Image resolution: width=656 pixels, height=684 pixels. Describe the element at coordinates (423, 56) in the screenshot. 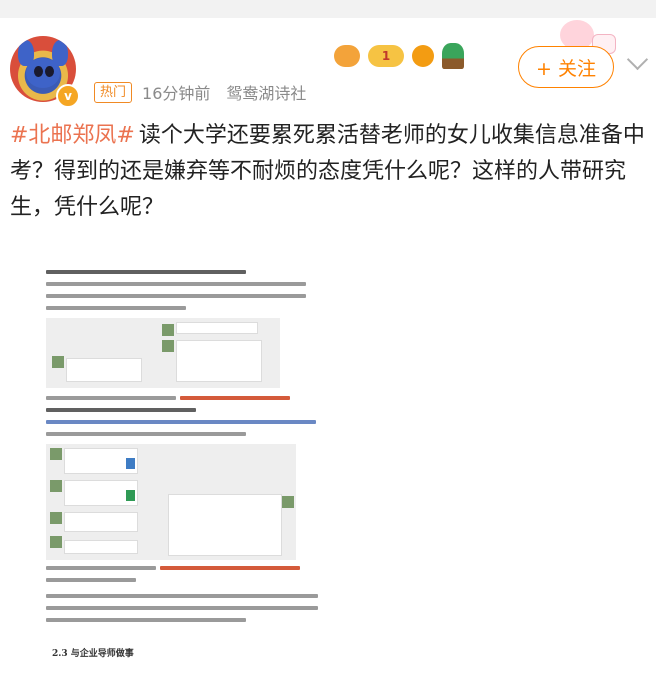

I see `fish-badge-icon` at that location.